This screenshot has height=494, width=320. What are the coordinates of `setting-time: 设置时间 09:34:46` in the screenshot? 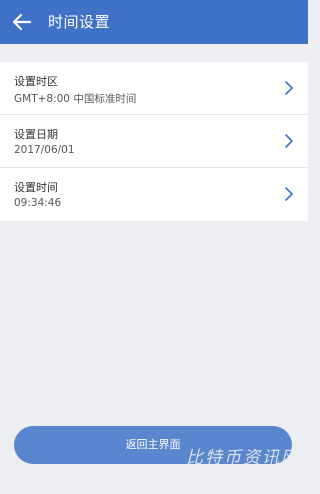 It's located at (154, 194).